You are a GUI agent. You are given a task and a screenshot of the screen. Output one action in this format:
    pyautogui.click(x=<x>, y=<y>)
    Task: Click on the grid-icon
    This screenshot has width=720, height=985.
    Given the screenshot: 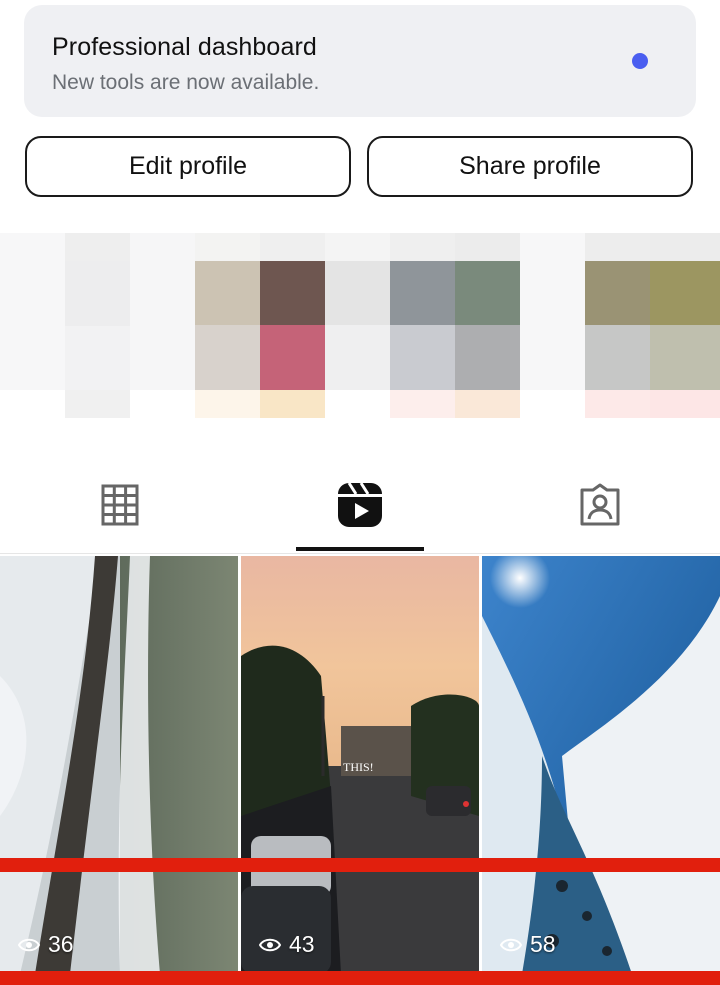 What is the action you would take?
    pyautogui.click(x=120, y=505)
    